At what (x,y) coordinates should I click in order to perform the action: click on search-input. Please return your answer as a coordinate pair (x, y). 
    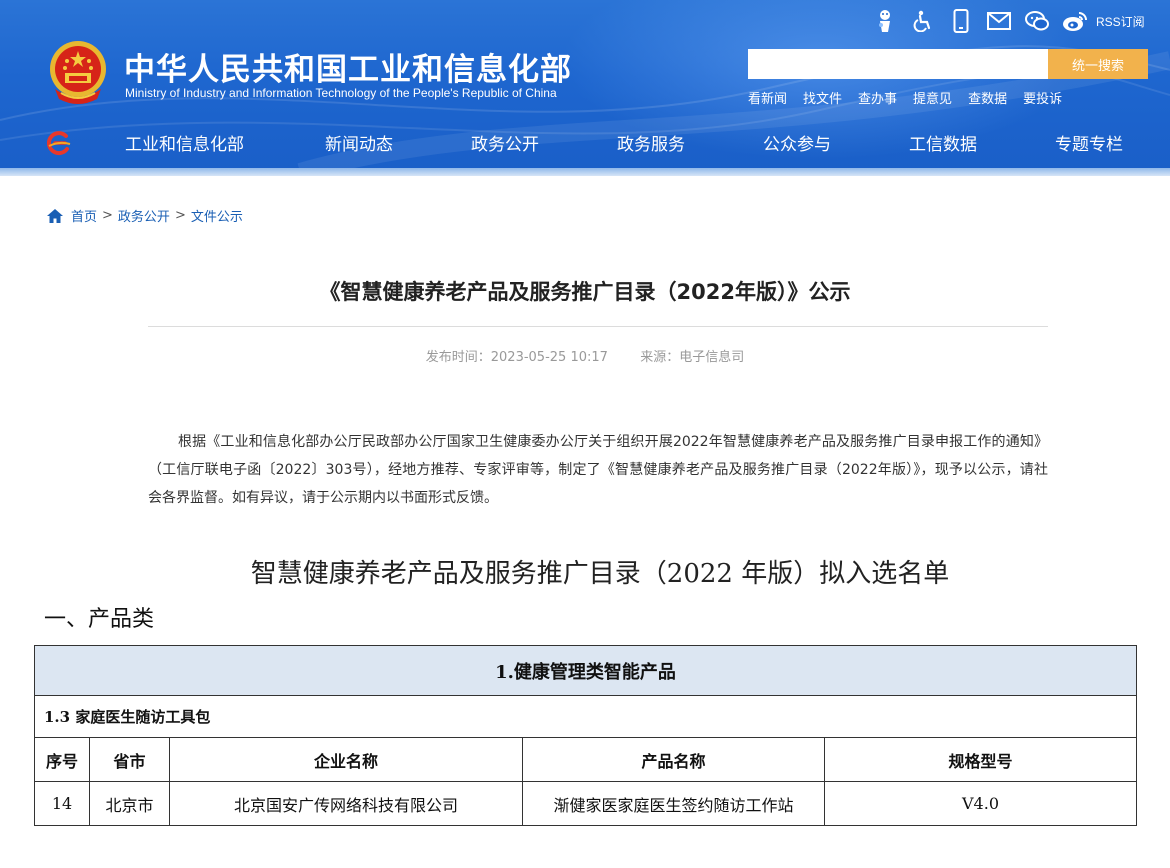
    Looking at the image, I should click on (898, 64).